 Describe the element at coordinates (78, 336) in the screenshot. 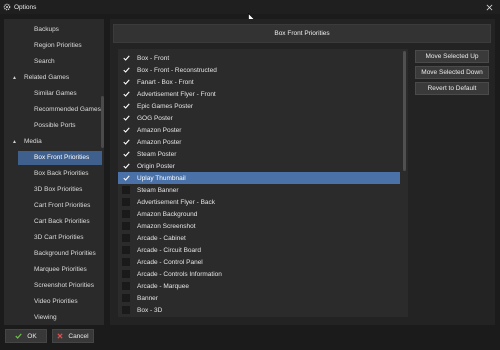

I see `cancel-label: Cancel` at that location.